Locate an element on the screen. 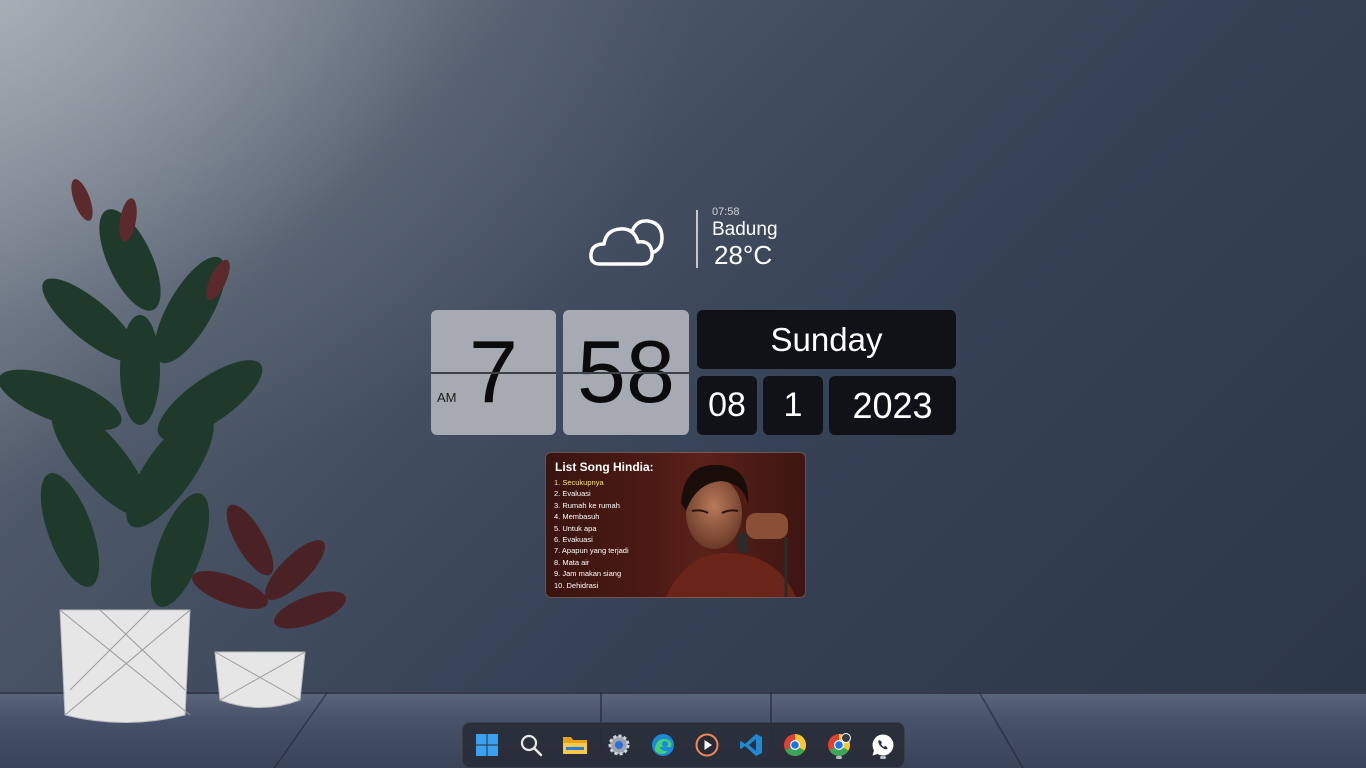 The width and height of the screenshot is (1366, 768). weather-temperature: 28°C is located at coordinates (743, 255).